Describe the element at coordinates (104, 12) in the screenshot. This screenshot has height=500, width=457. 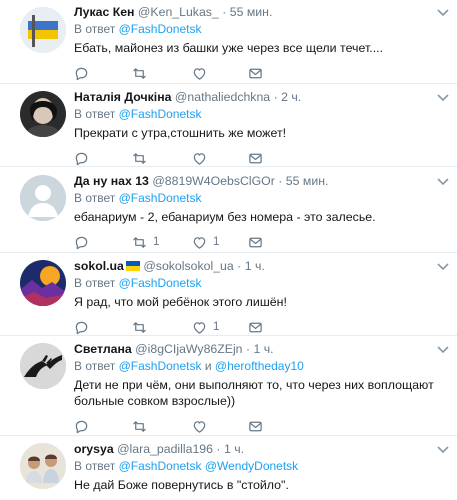
I see `display-name: Лукас Кен` at that location.